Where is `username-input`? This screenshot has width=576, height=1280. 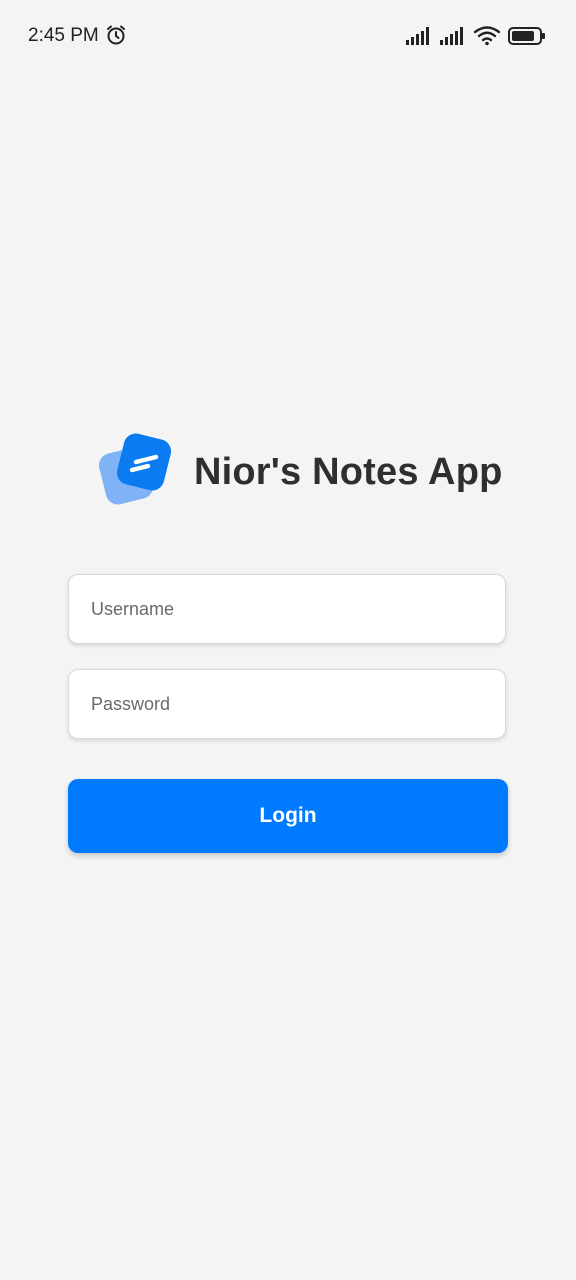 username-input is located at coordinates (287, 609).